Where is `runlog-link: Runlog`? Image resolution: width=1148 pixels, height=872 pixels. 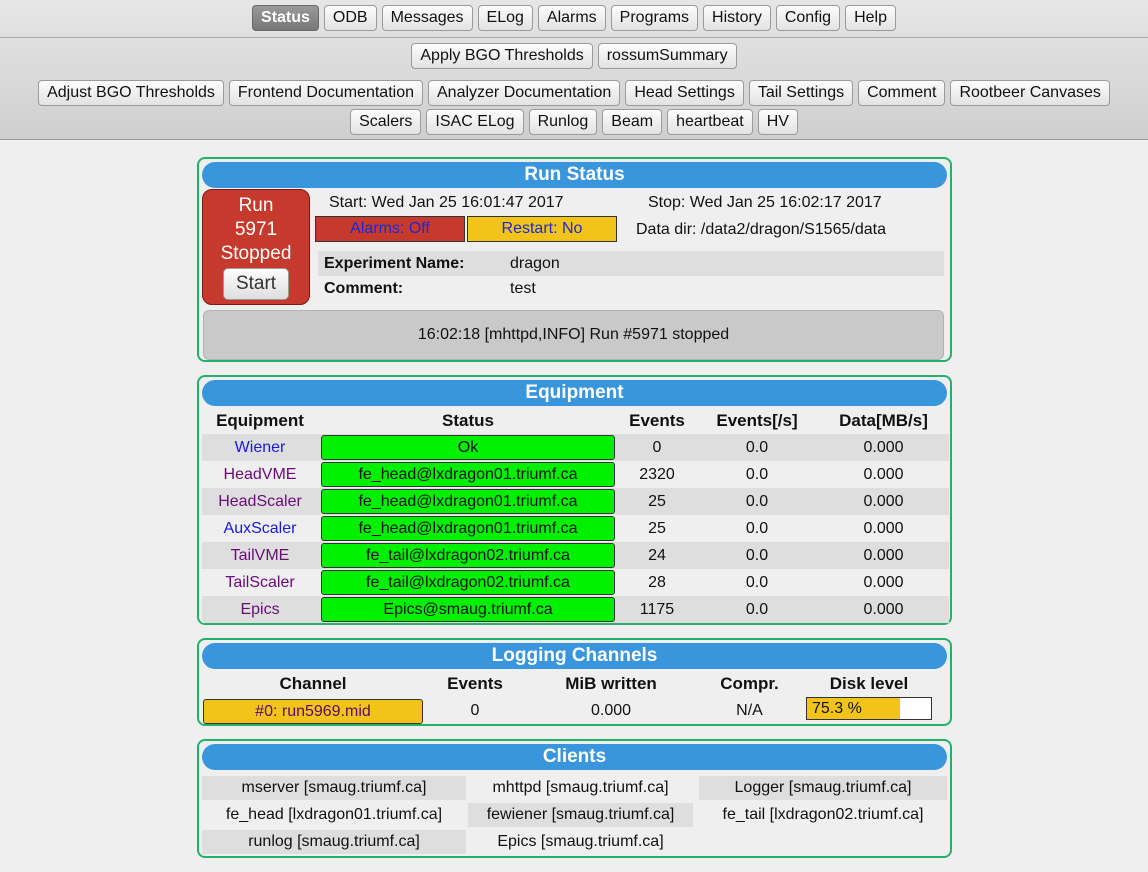 runlog-link: Runlog is located at coordinates (563, 122).